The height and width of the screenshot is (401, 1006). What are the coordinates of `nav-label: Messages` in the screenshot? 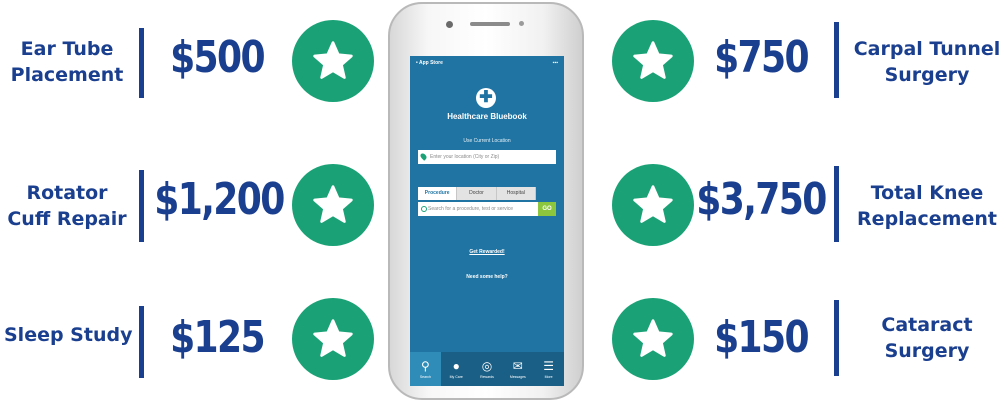 It's located at (517, 377).